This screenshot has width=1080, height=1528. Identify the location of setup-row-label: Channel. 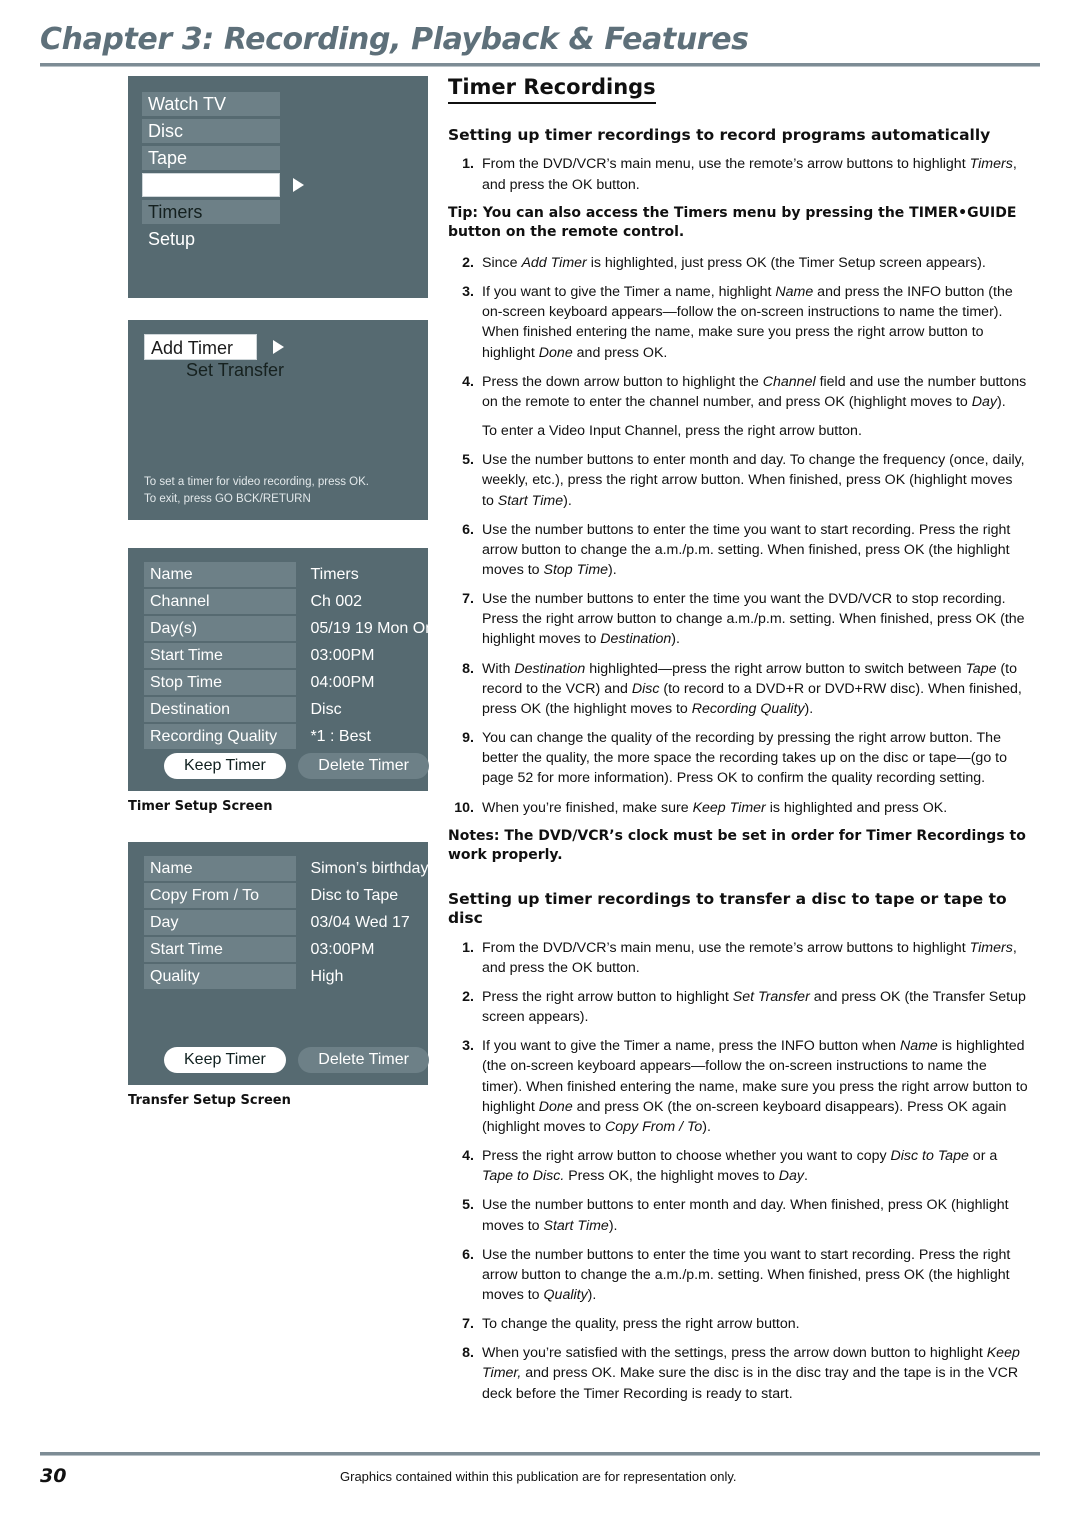
(220, 601).